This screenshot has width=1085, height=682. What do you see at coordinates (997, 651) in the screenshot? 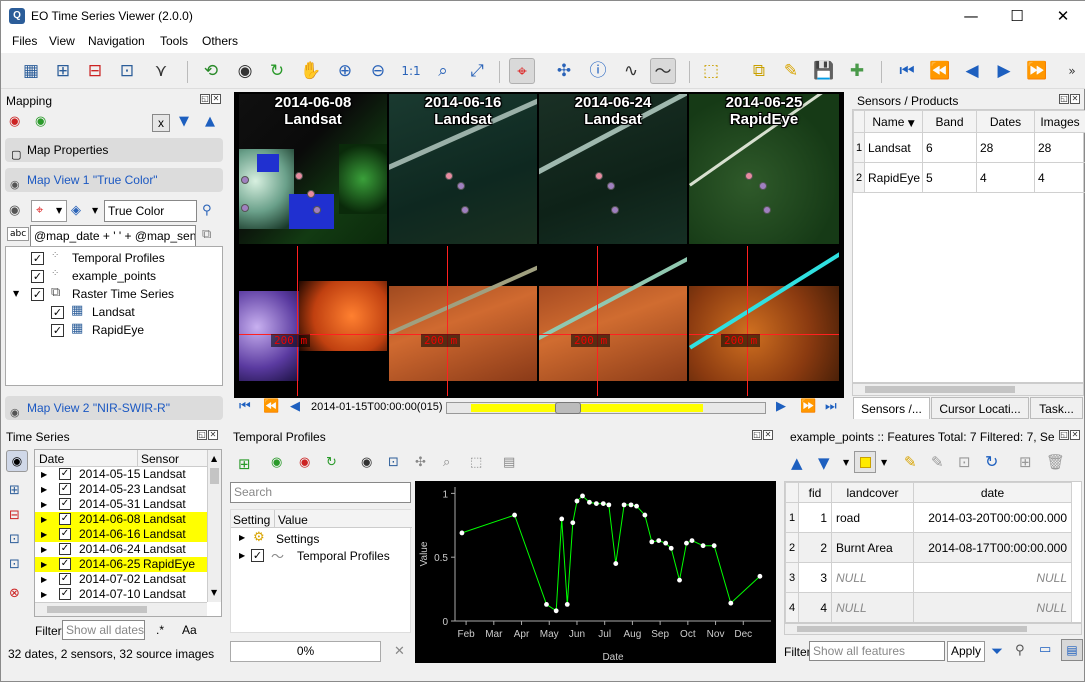
I see `filter-icon: ⏷` at bounding box center [997, 651].